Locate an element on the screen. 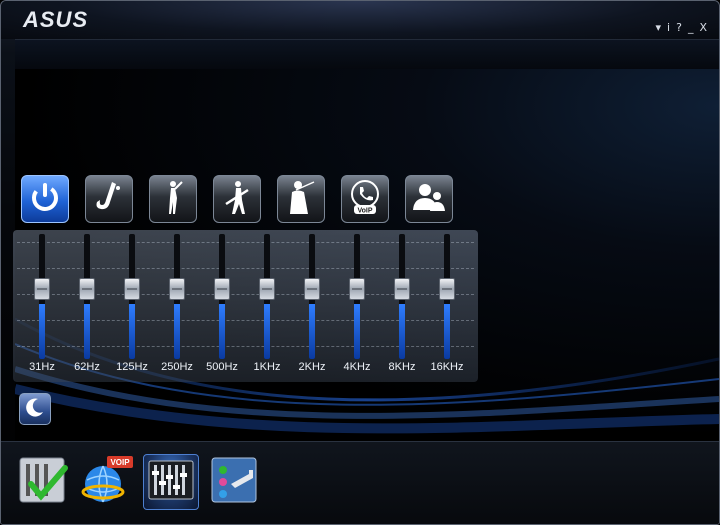 The image size is (720, 525). eq-slider-62hz is located at coordinates (87, 296).